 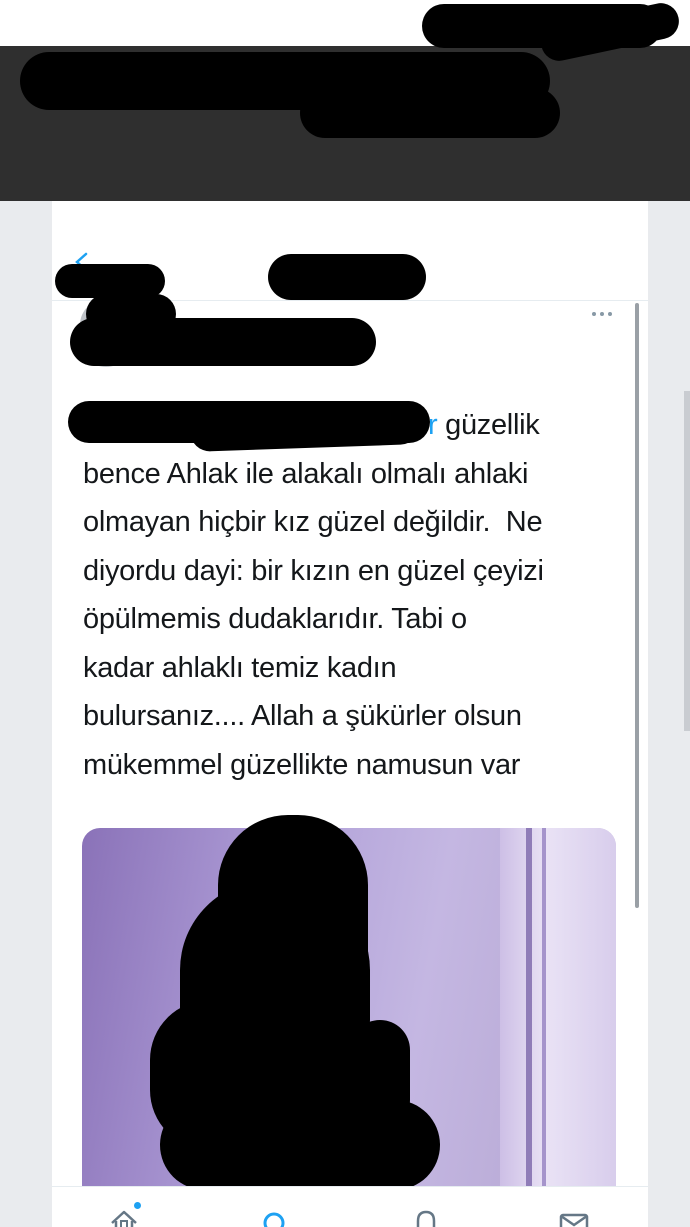 What do you see at coordinates (274, 1217) in the screenshot?
I see `search-icon` at bounding box center [274, 1217].